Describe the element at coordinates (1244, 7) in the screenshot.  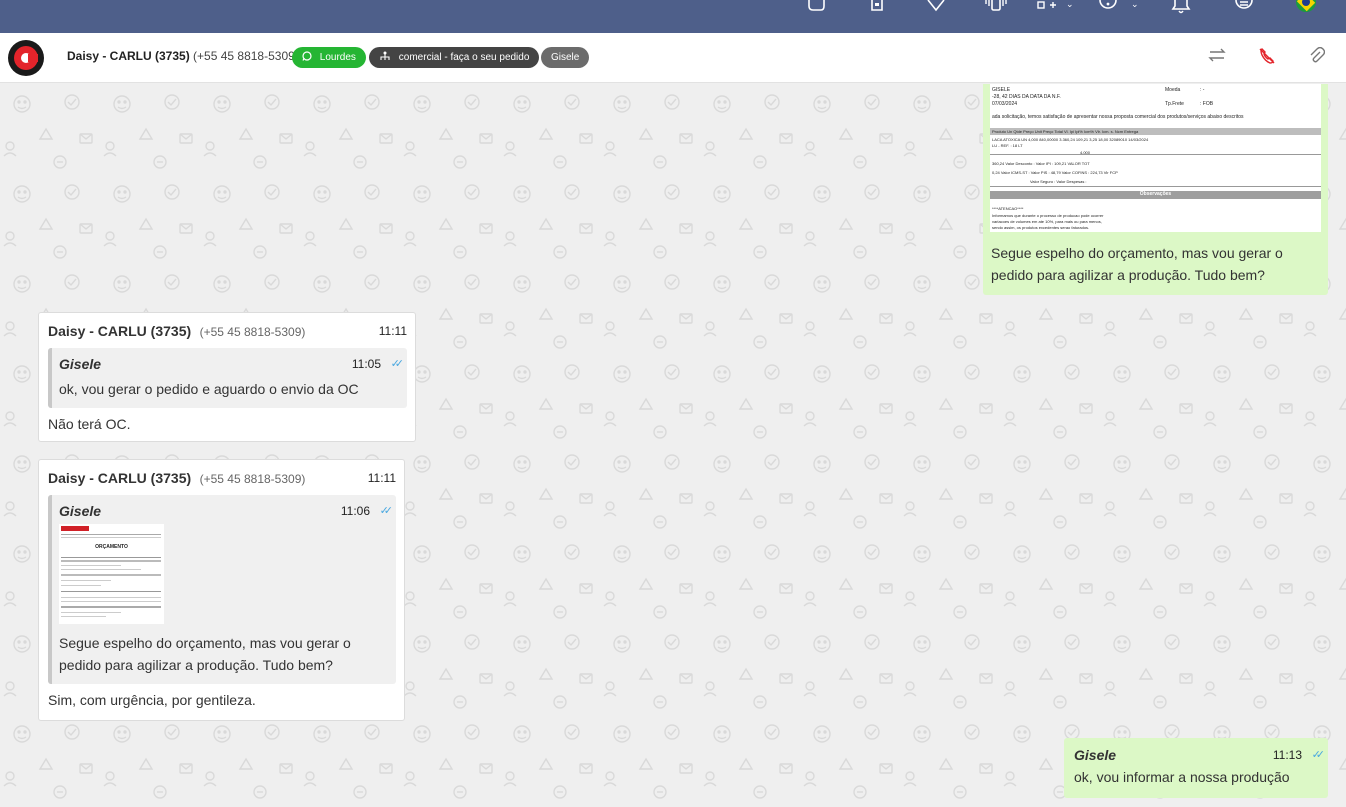
I see `menu-circle-icon` at that location.